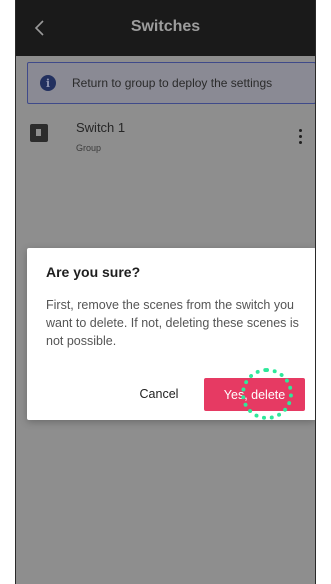 This screenshot has height=584, width=331. Describe the element at coordinates (165, 138) in the screenshot. I see `list-item-switch-1: Switch 1 Group` at that location.